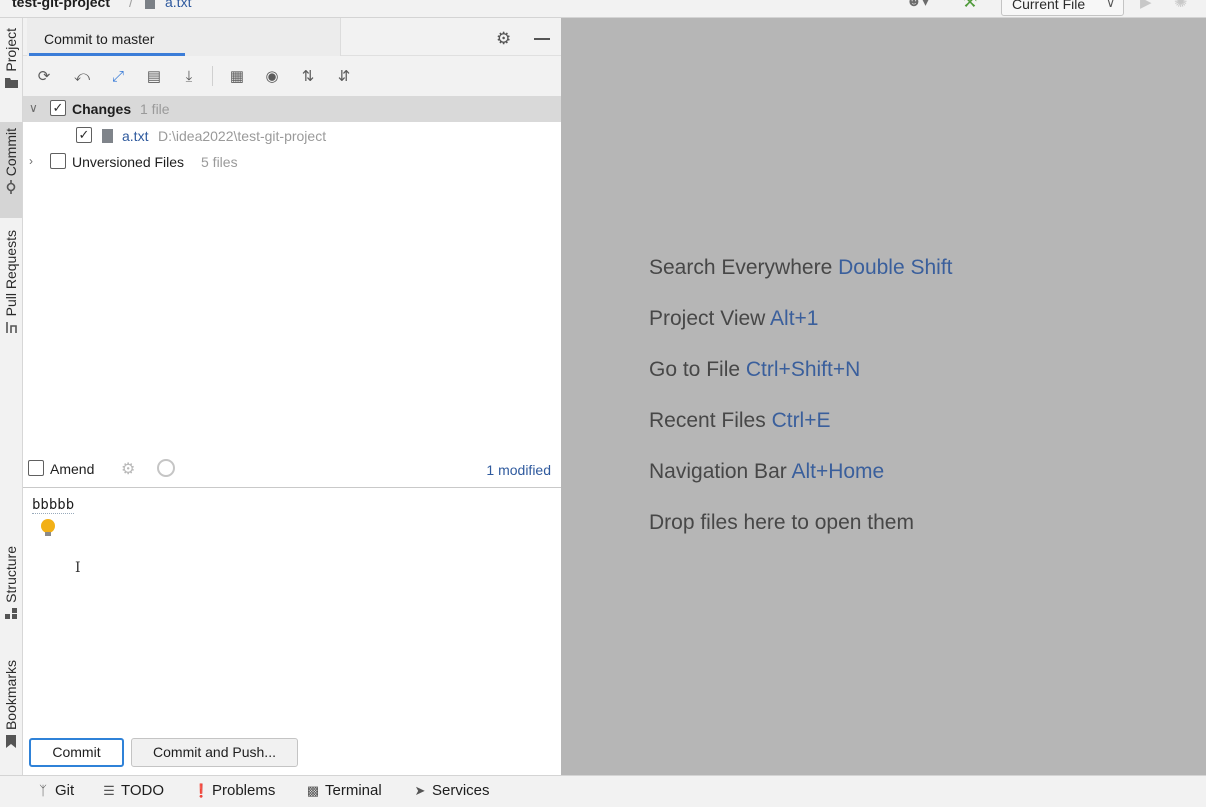 Image resolution: width=1206 pixels, height=807 pixels. Describe the element at coordinates (11, 187) in the screenshot. I see `commit-icon` at that location.